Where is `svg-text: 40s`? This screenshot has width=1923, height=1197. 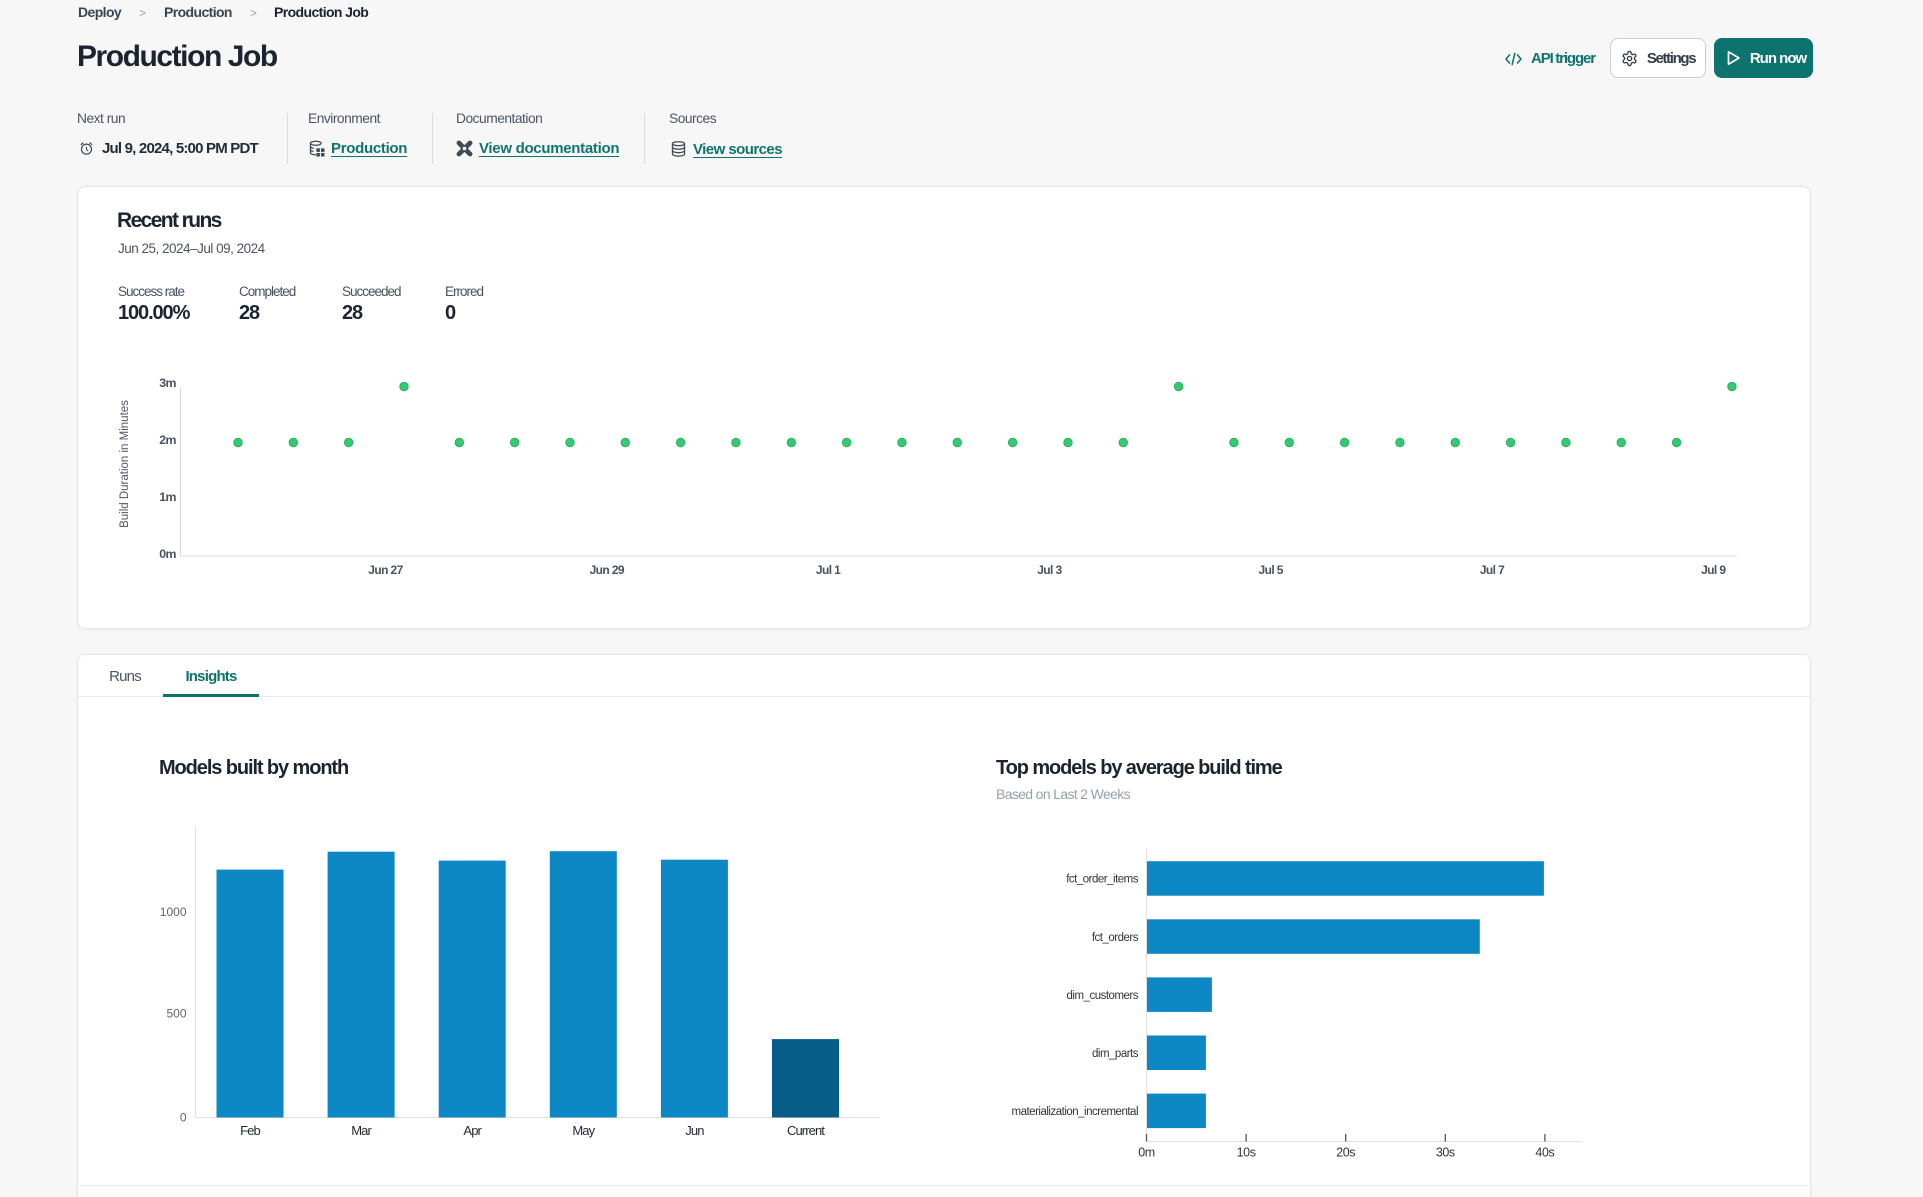 svg-text: 40s is located at coordinates (1544, 1153).